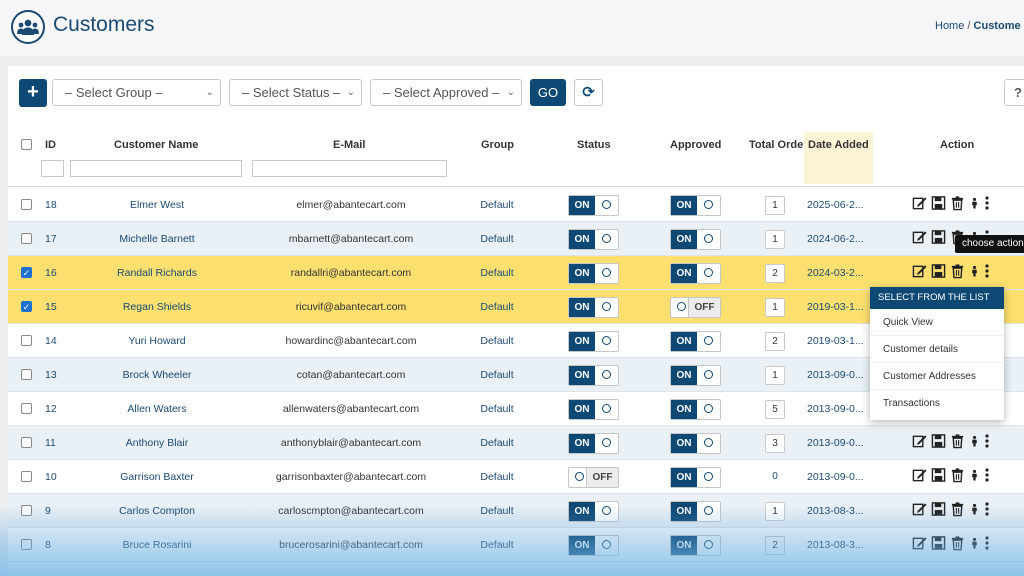  I want to click on header-total-orders: Total Orde, so click(776, 145).